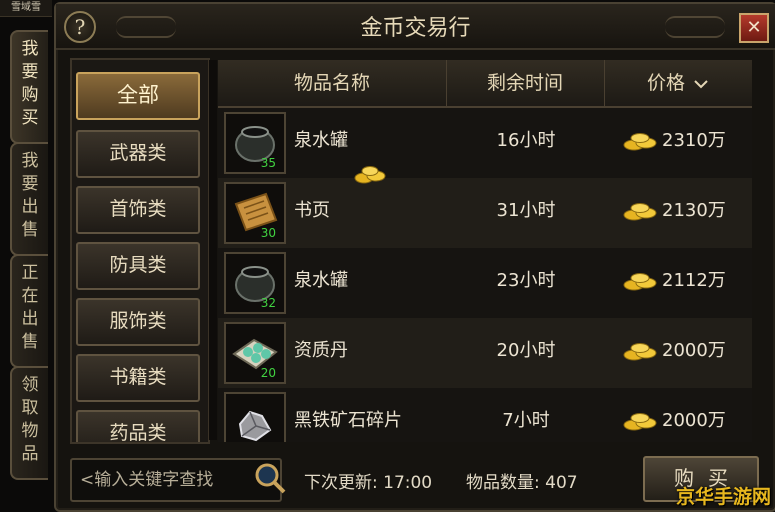 This screenshot has height=512, width=775. I want to click on watermark-logo: 京华手游网, so click(723, 497).